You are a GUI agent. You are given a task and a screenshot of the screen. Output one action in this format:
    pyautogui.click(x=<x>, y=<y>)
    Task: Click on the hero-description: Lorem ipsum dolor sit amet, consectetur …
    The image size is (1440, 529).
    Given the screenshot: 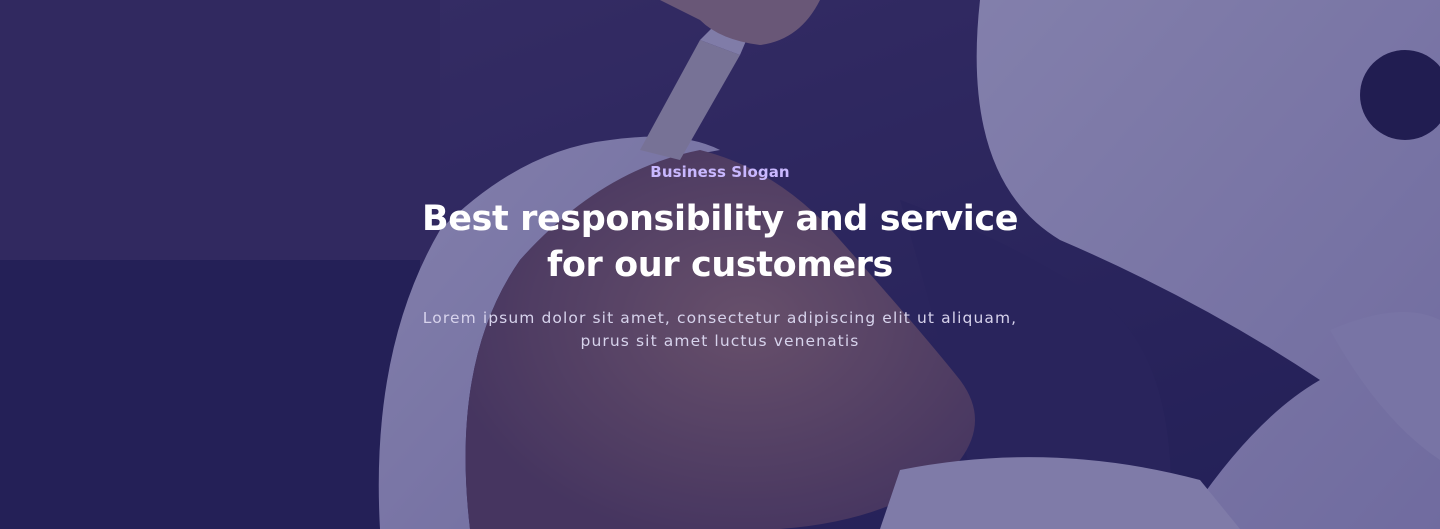 What is the action you would take?
    pyautogui.click(x=720, y=330)
    